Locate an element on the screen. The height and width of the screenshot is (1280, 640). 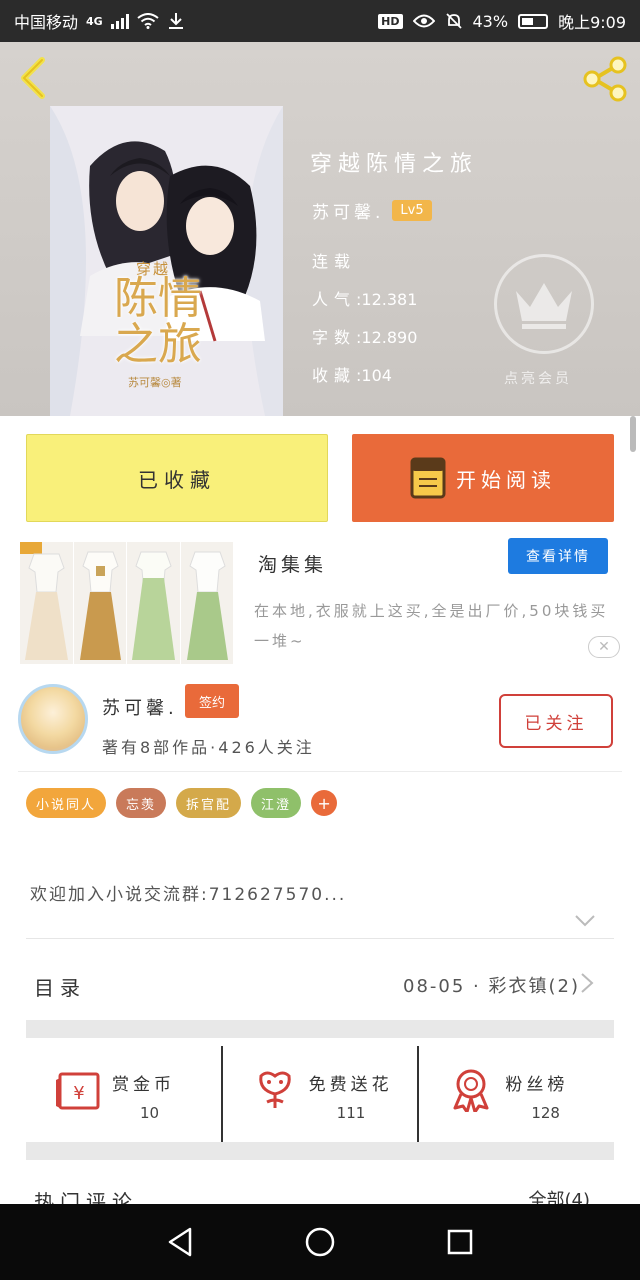
tag-list: 小说同人 忘羡 拆官配 江澄 + is located at coordinates (182, 803).